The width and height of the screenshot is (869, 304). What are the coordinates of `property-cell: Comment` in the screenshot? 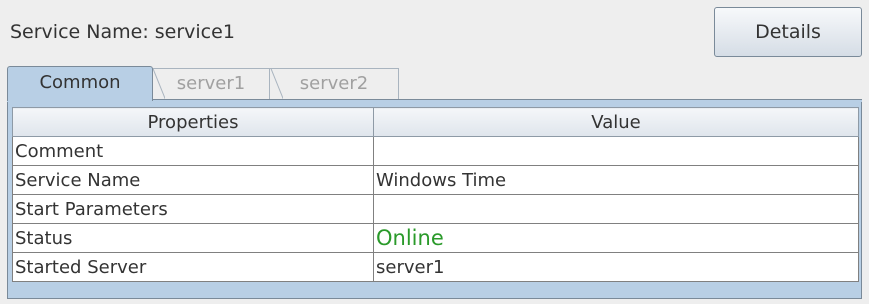 It's located at (193, 151).